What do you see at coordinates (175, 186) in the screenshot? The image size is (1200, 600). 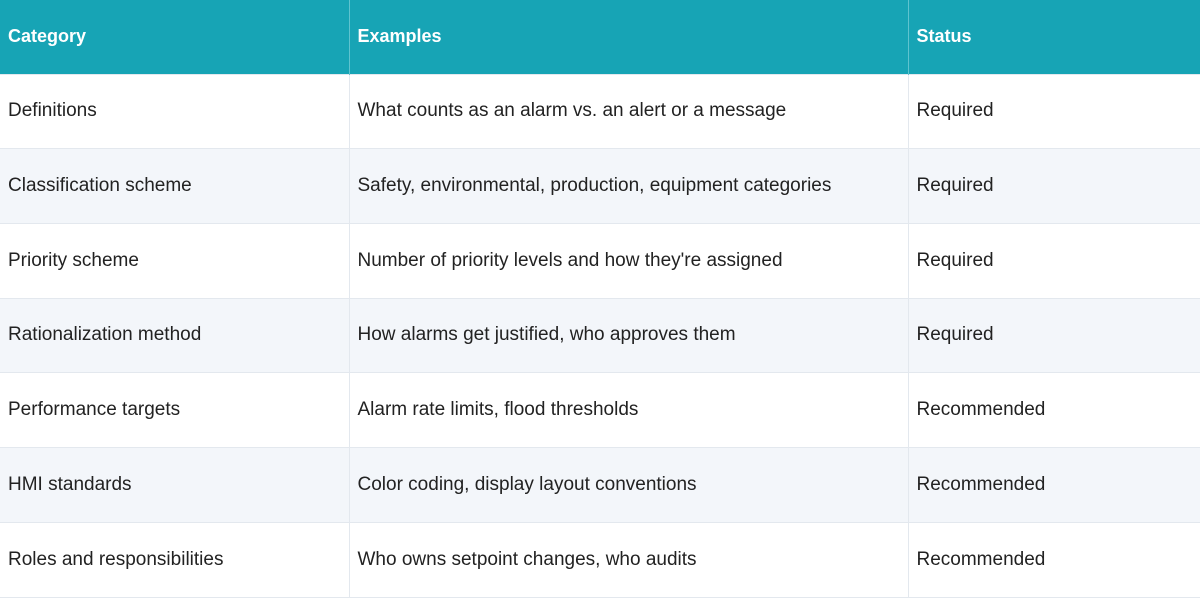 I see `cell-category: Classification scheme` at bounding box center [175, 186].